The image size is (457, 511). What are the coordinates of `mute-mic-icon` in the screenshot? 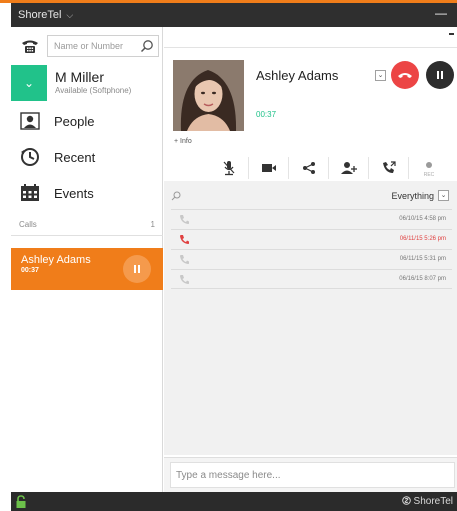 It's located at (228, 168).